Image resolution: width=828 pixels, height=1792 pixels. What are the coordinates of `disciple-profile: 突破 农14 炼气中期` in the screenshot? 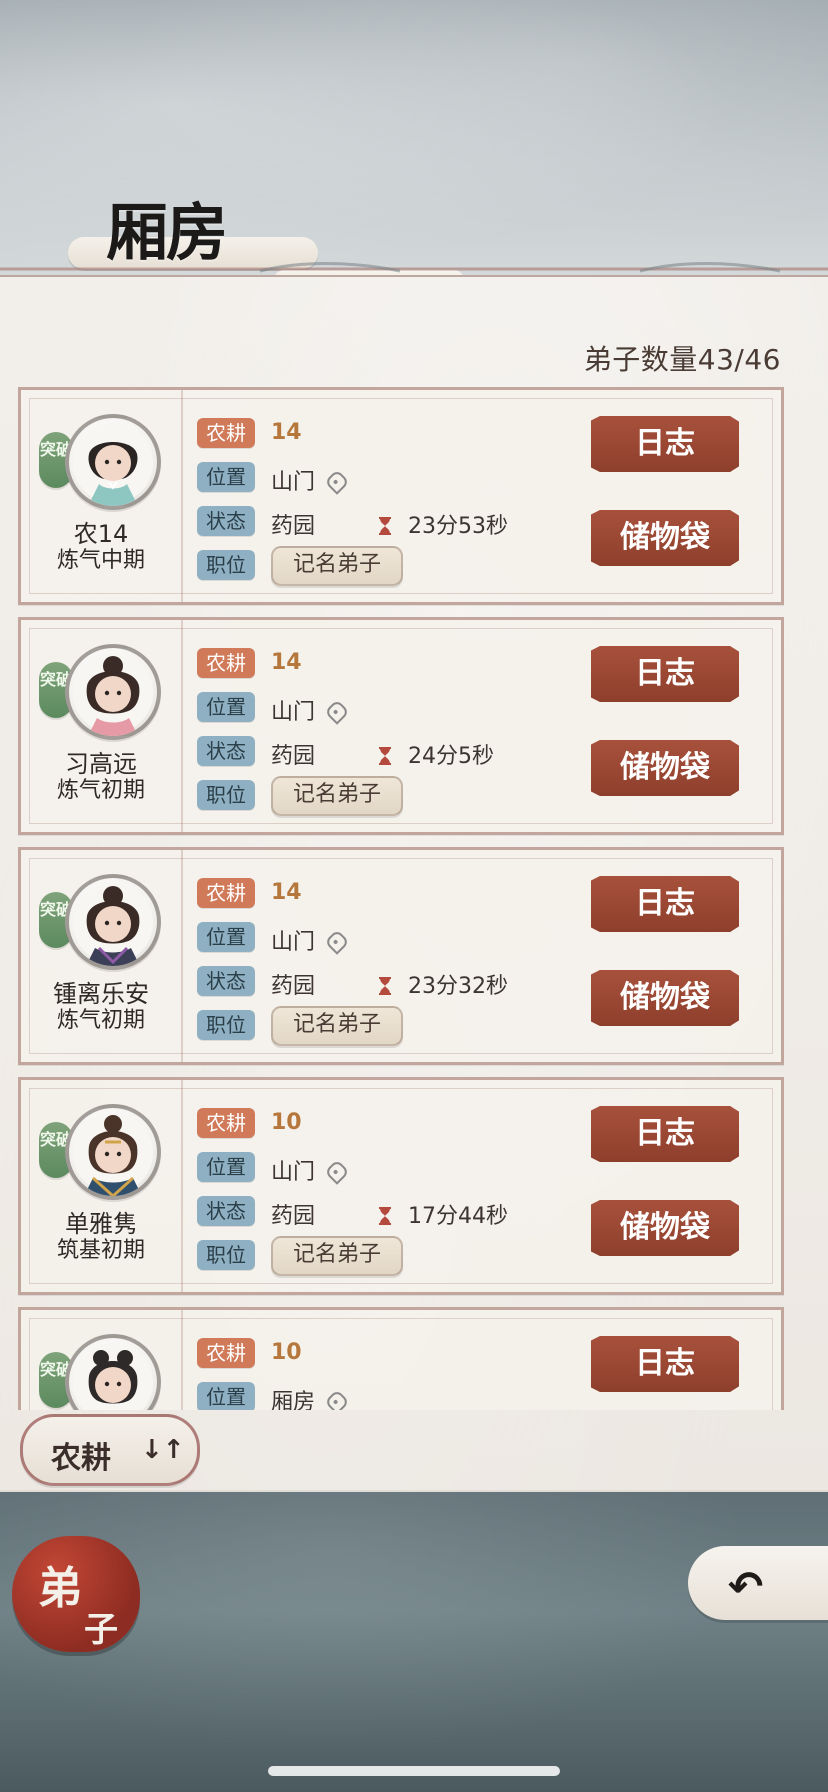 It's located at (102, 496).